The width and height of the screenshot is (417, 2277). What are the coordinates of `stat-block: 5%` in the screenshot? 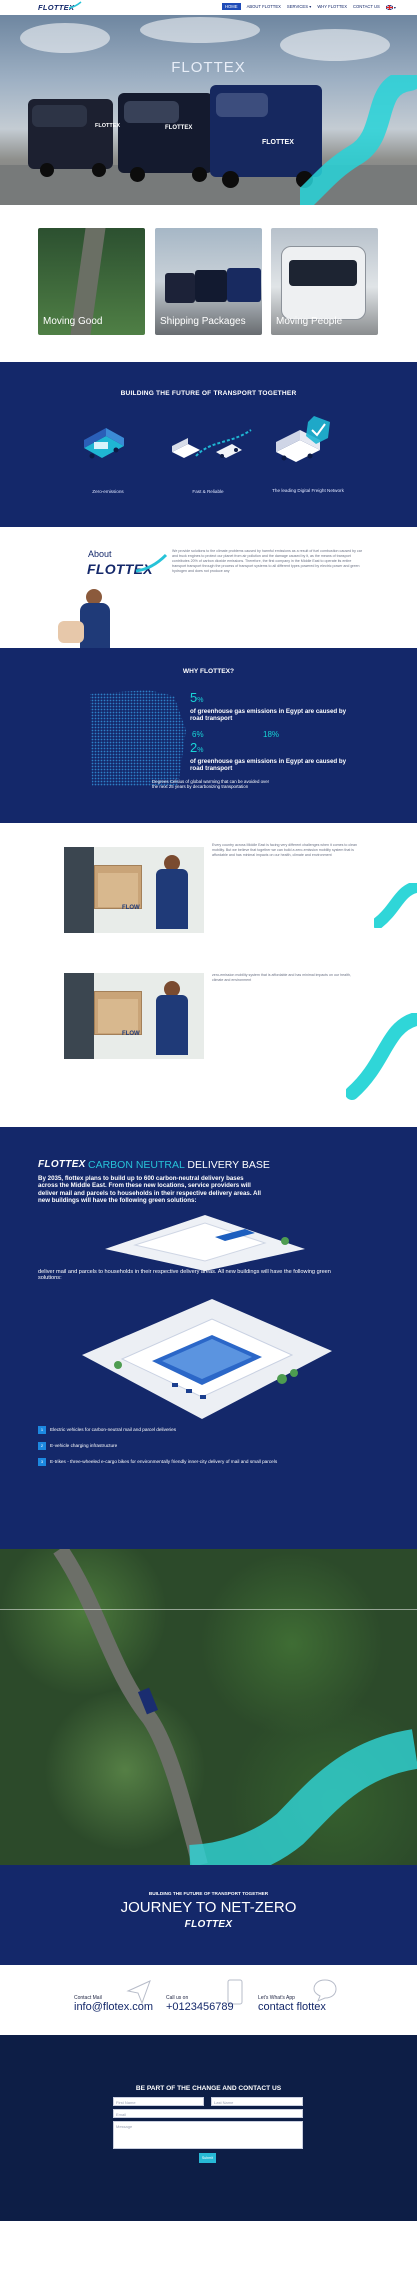 It's located at (197, 697).